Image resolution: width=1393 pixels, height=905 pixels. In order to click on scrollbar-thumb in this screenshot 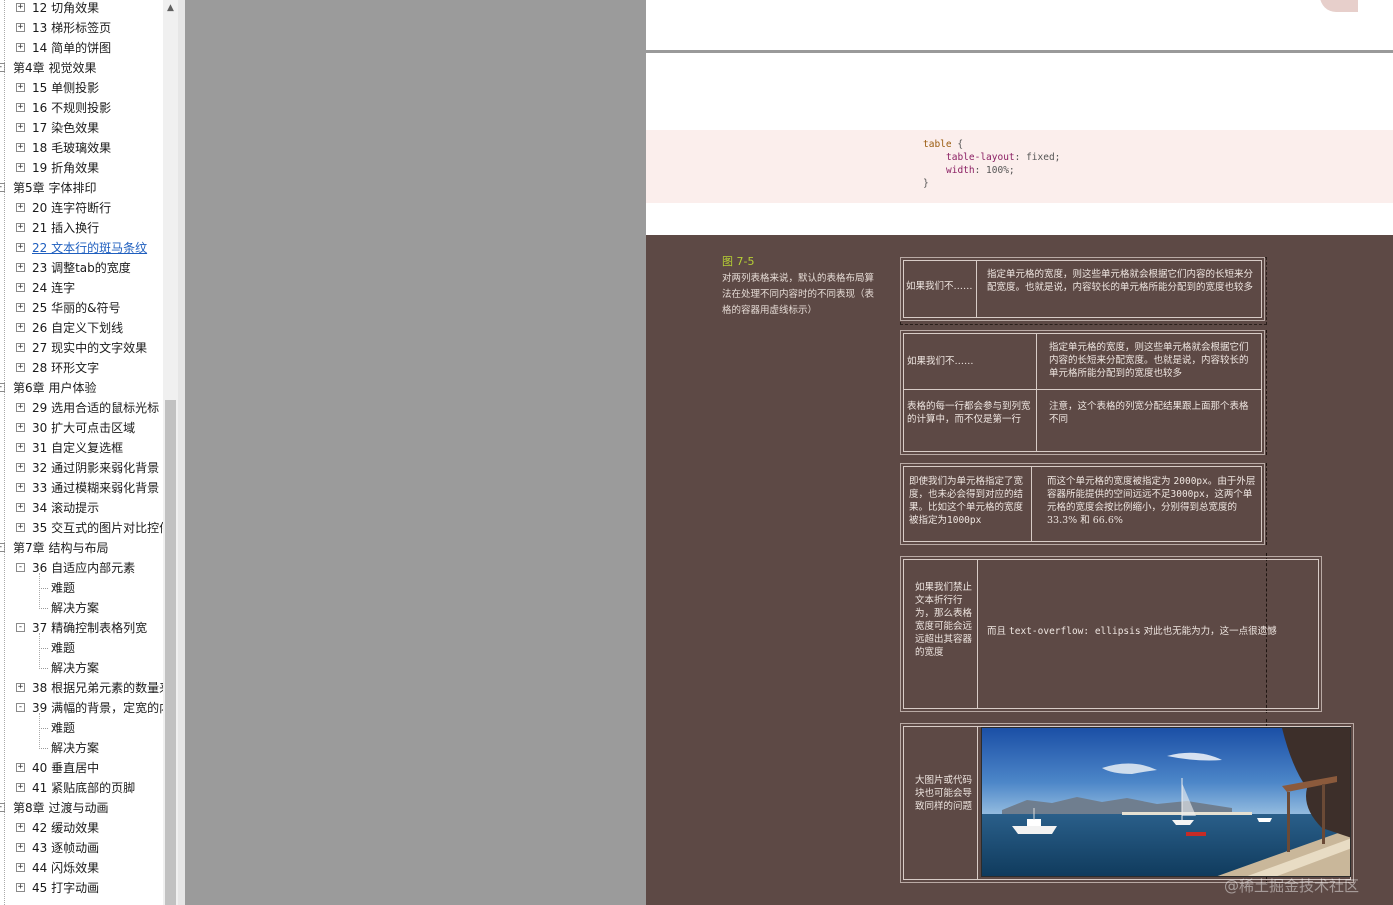, I will do `click(170, 652)`.